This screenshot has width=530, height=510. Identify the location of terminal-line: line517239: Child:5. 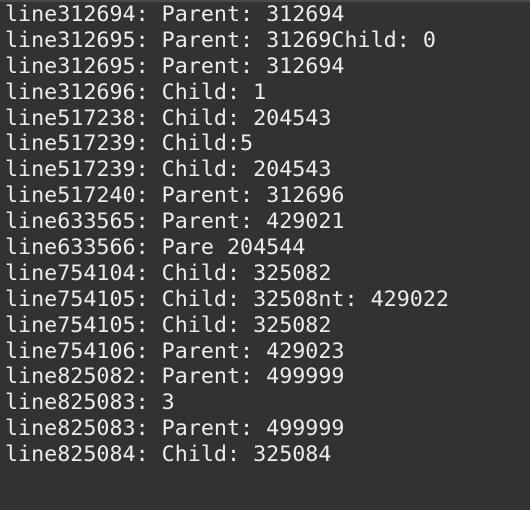
(129, 144).